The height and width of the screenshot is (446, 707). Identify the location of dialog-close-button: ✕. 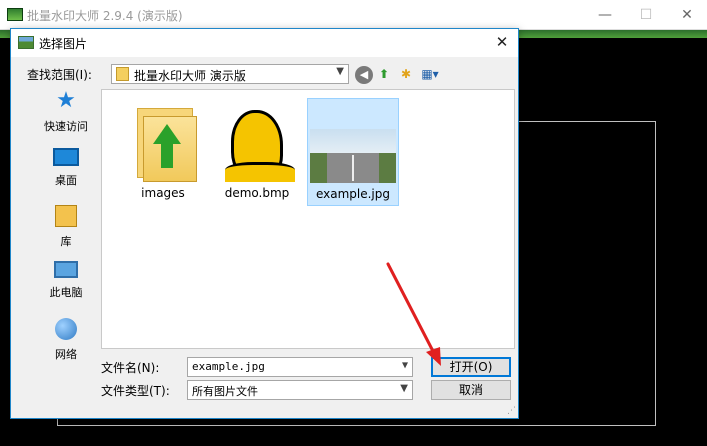
(502, 42).